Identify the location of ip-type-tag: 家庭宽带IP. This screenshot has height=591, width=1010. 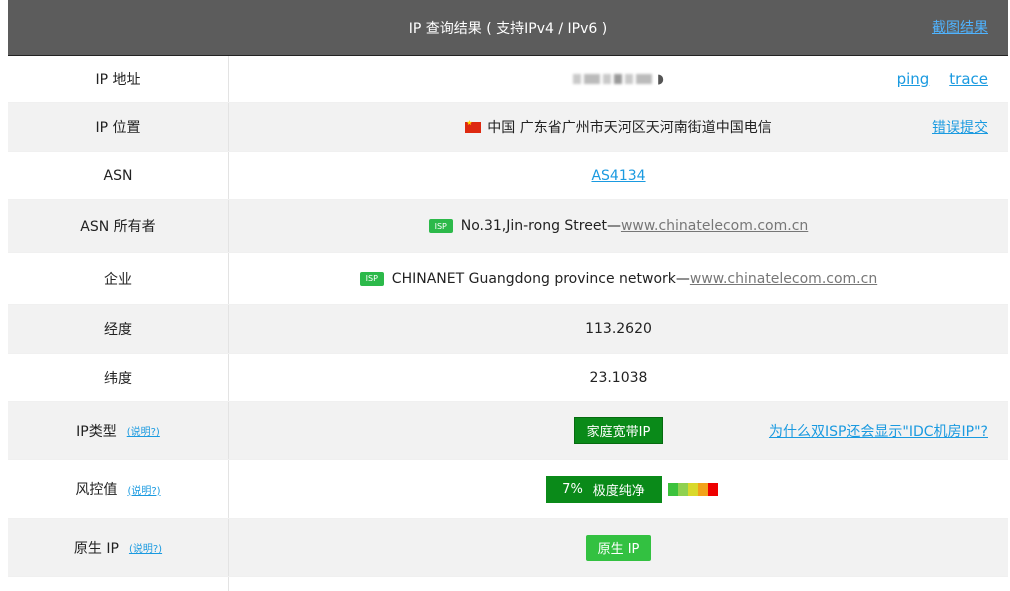
(618, 430).